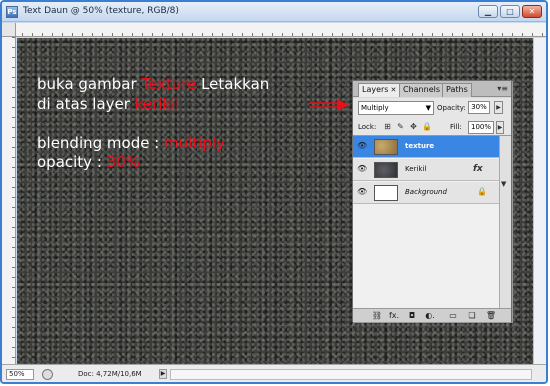 The width and height of the screenshot is (550, 386). I want to click on window-title: Text Daun @ 50% (texture, RGB/8), so click(101, 11).